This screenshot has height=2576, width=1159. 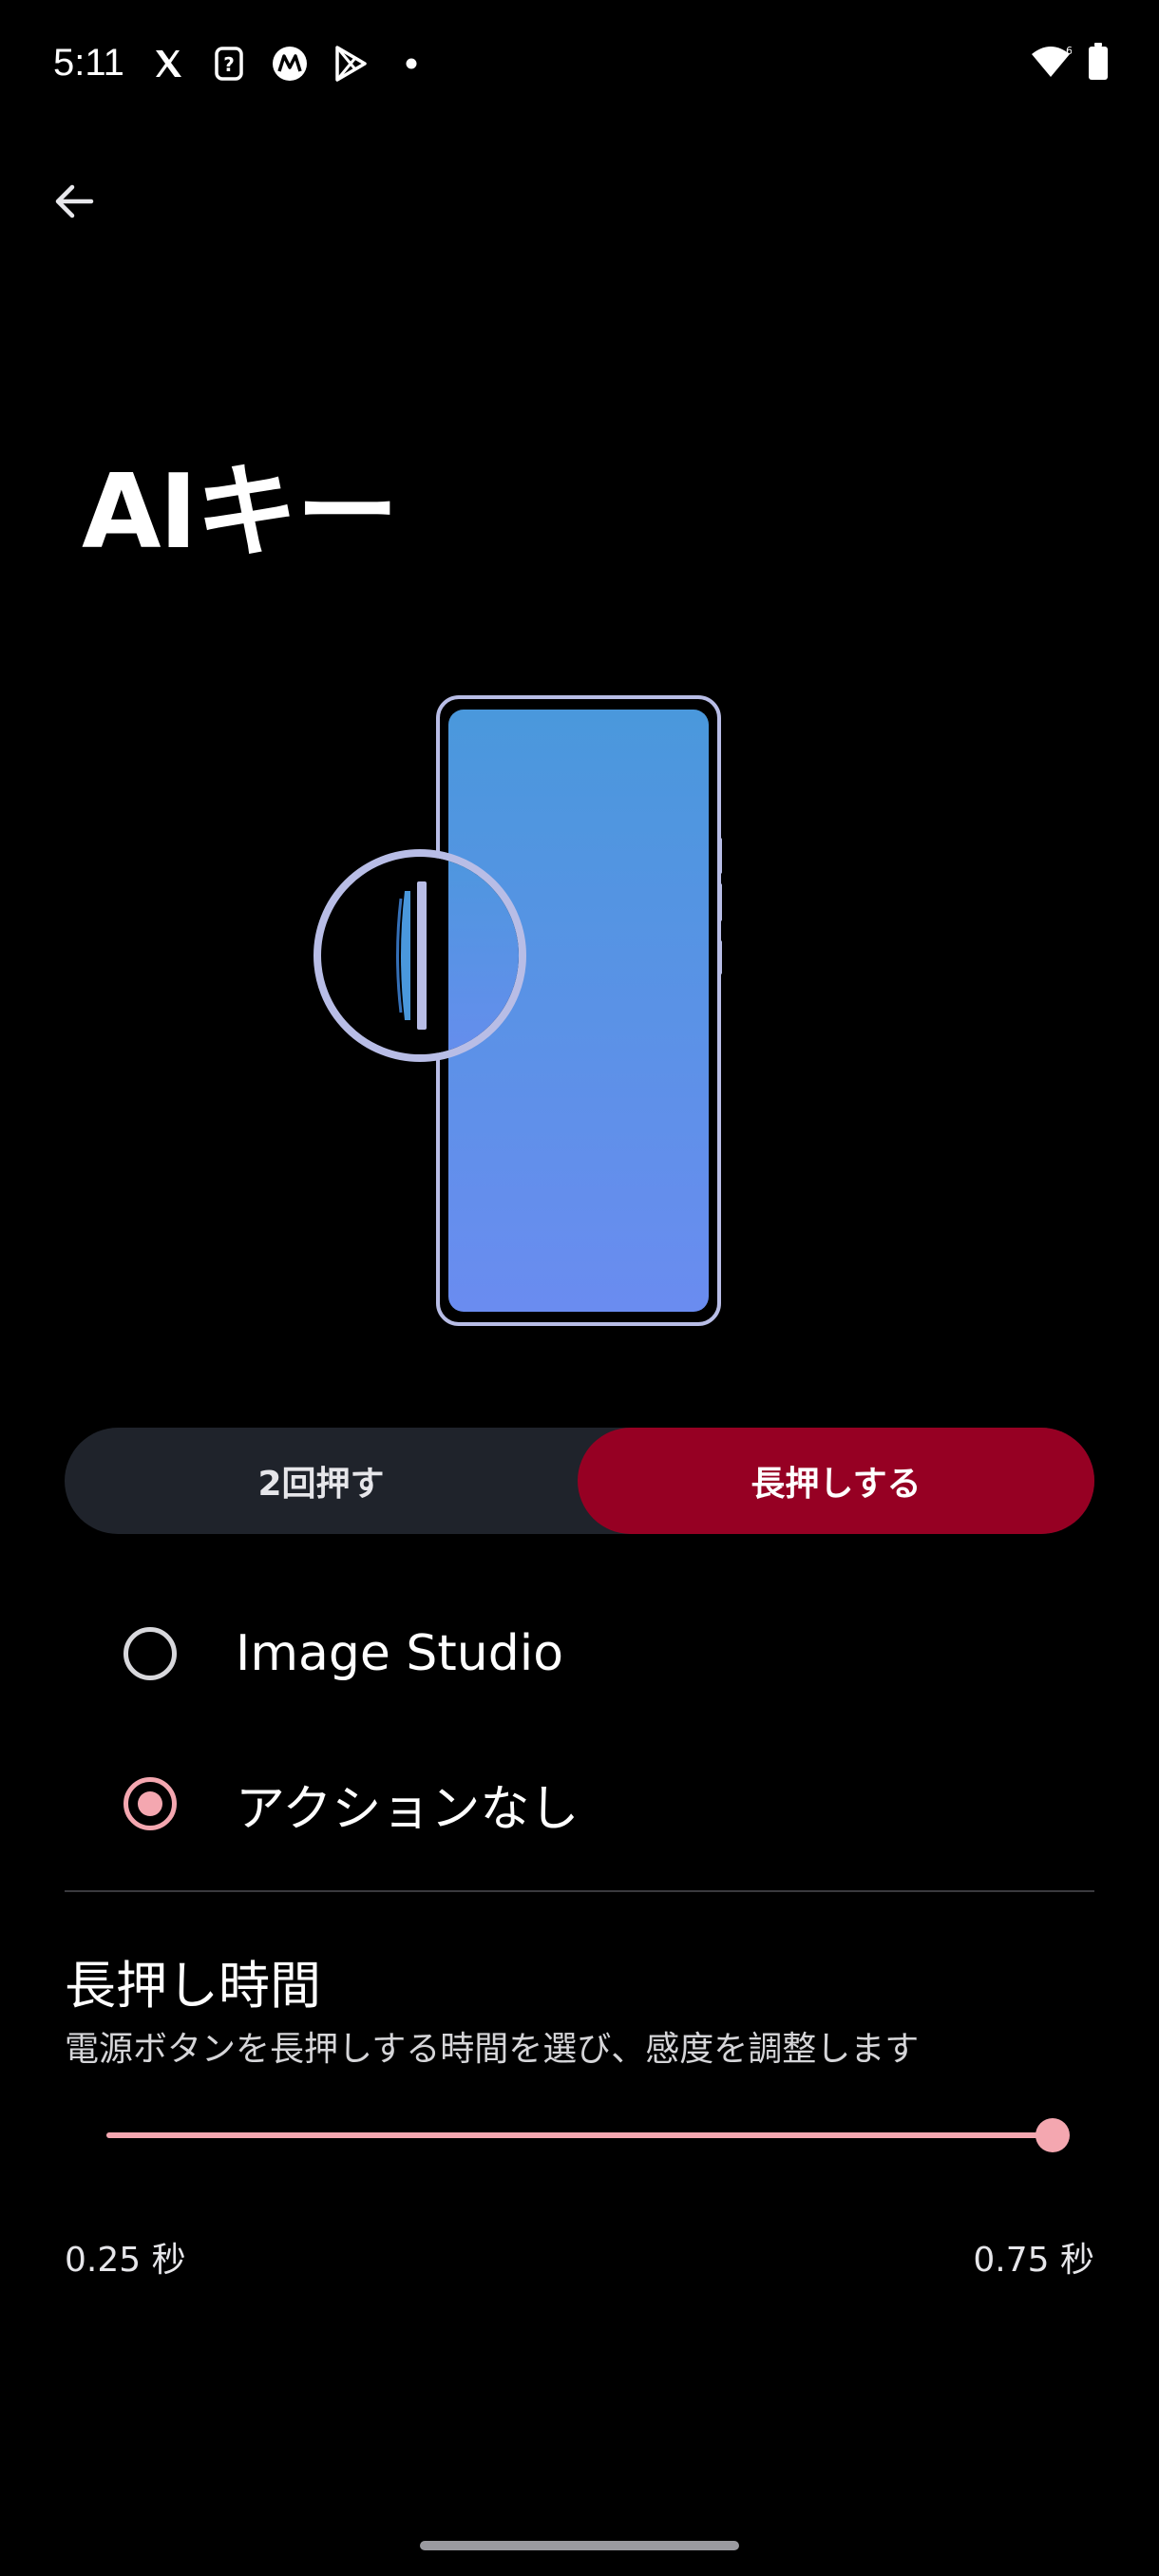 What do you see at coordinates (400, 1653) in the screenshot?
I see `option-label: Image Studio` at bounding box center [400, 1653].